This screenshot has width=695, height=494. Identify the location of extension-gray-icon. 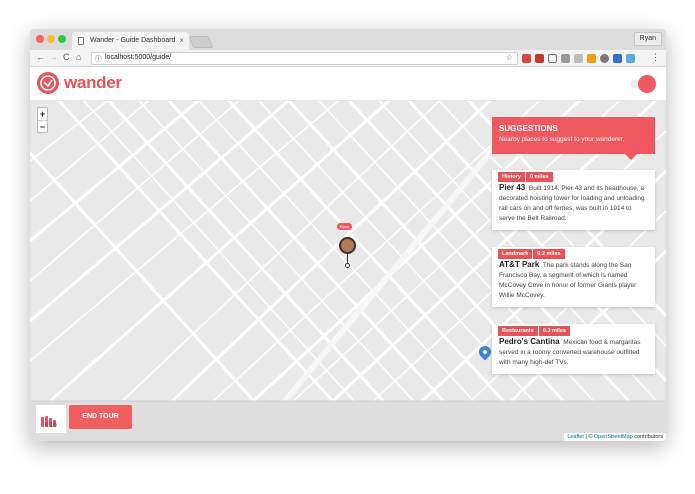
(578, 58).